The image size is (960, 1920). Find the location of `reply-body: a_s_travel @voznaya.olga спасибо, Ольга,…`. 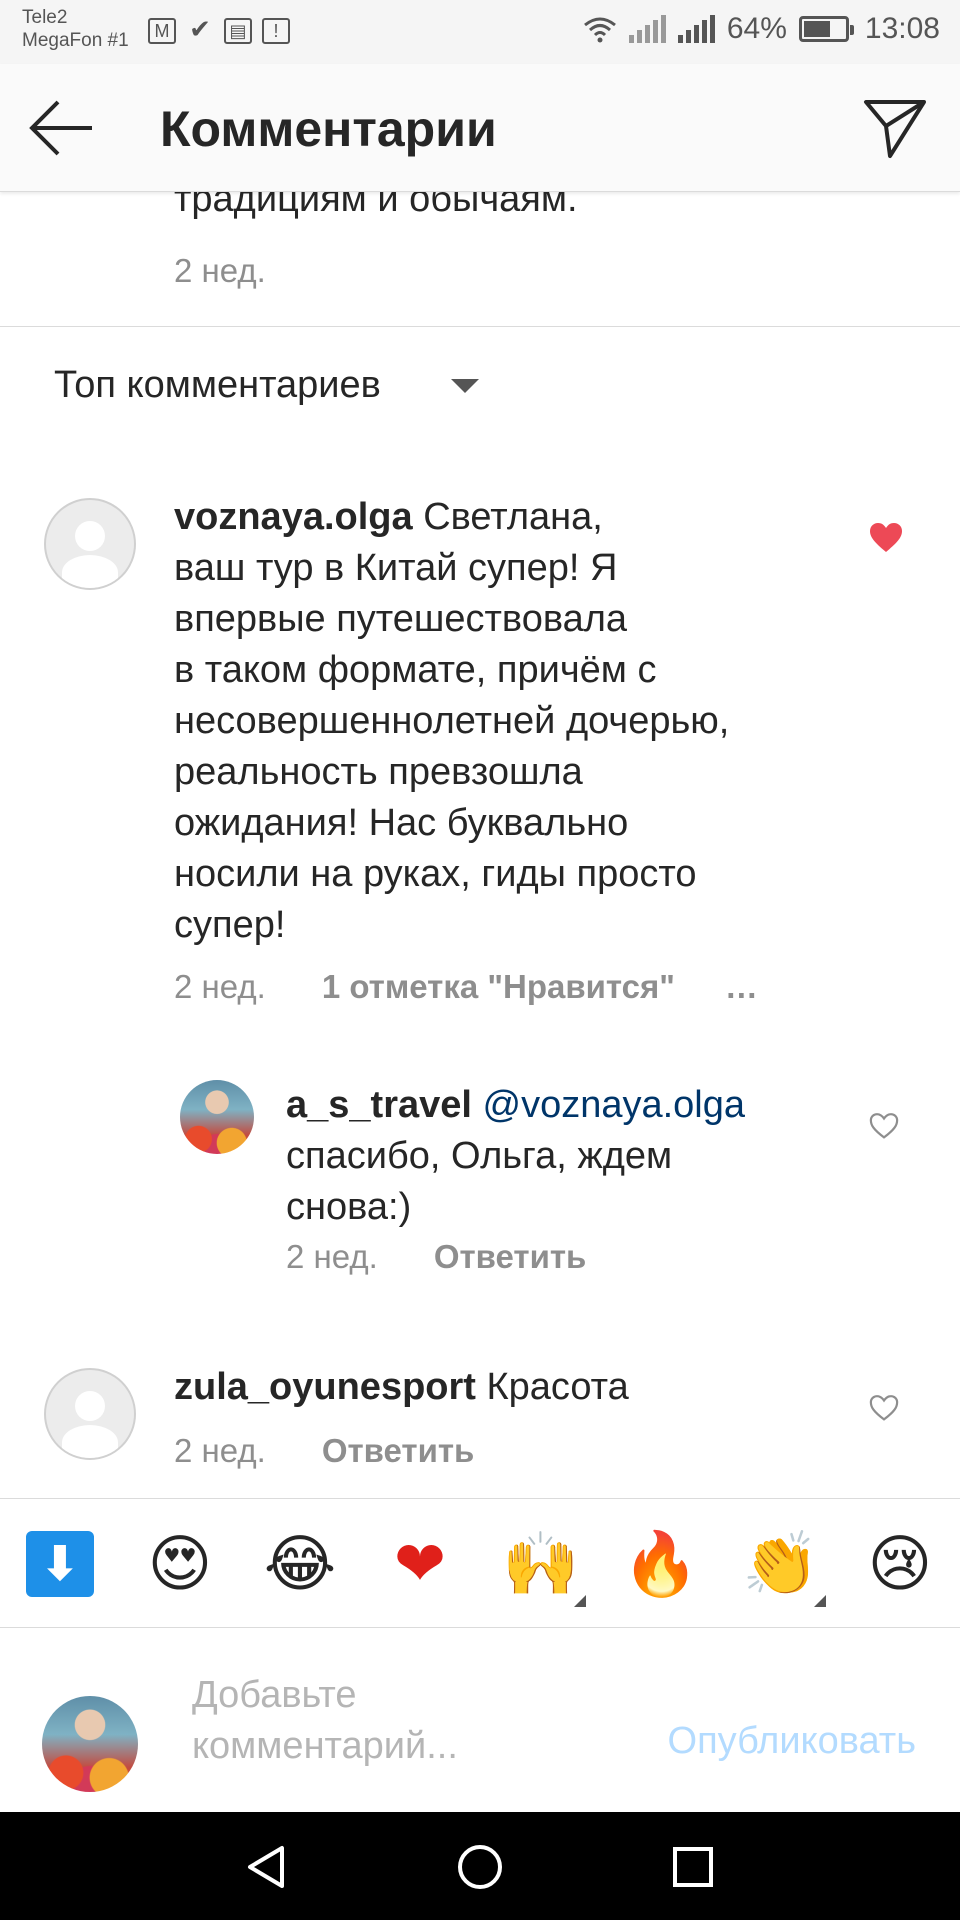

reply-body: a_s_travel @voznaya.olga спасибо, Ольга,… is located at coordinates (556, 1156).